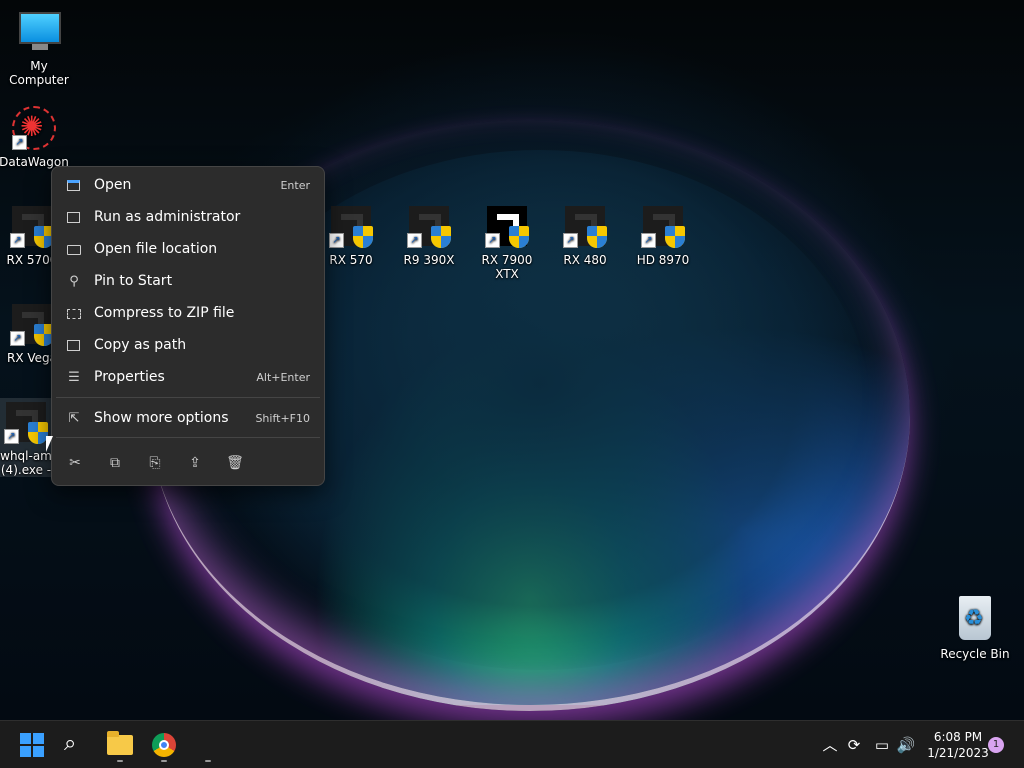  What do you see at coordinates (39, 32) in the screenshot?
I see `monitor-icon` at bounding box center [39, 32].